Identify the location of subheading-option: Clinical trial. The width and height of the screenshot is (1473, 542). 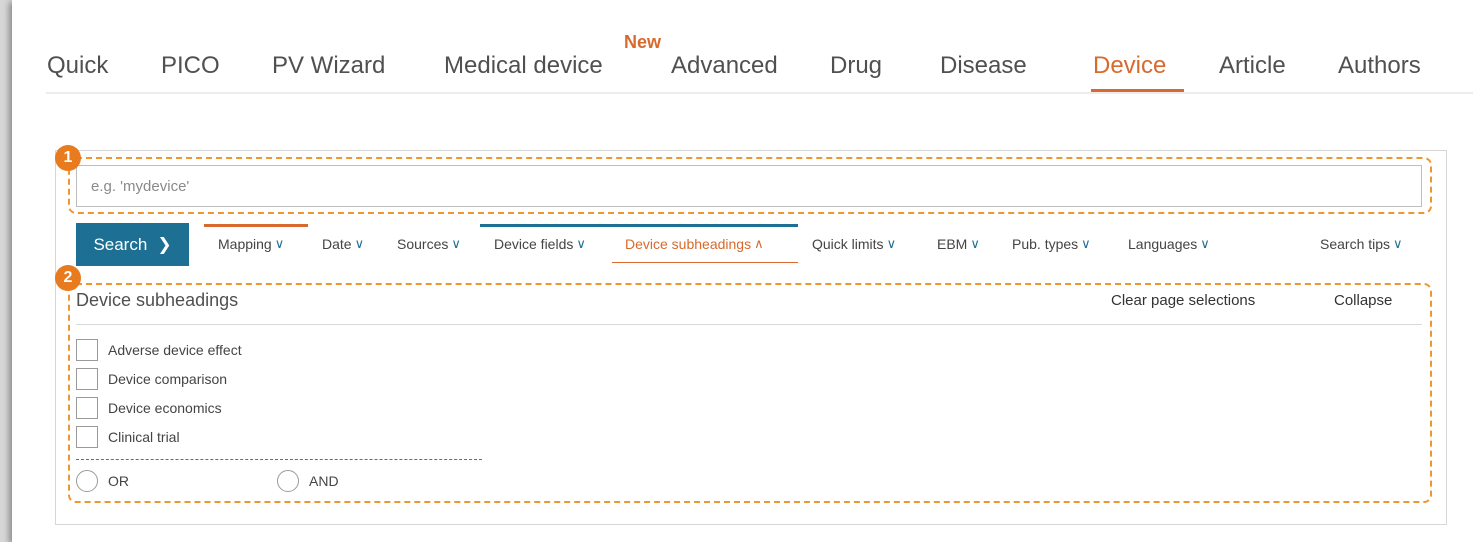
(128, 437).